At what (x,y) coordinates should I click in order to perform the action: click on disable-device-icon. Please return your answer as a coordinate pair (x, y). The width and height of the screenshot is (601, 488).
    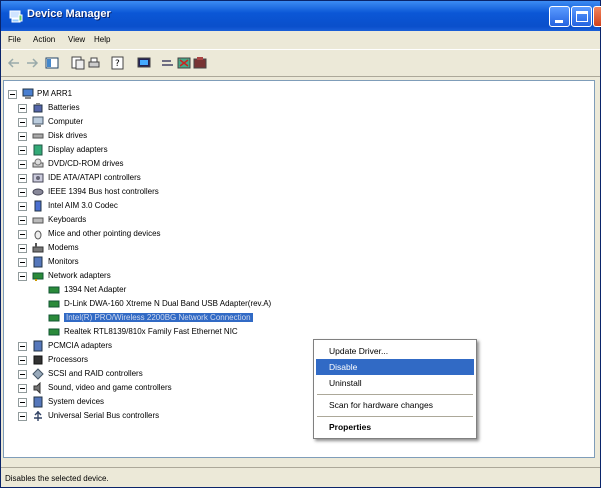
    Looking at the image, I should click on (184, 63).